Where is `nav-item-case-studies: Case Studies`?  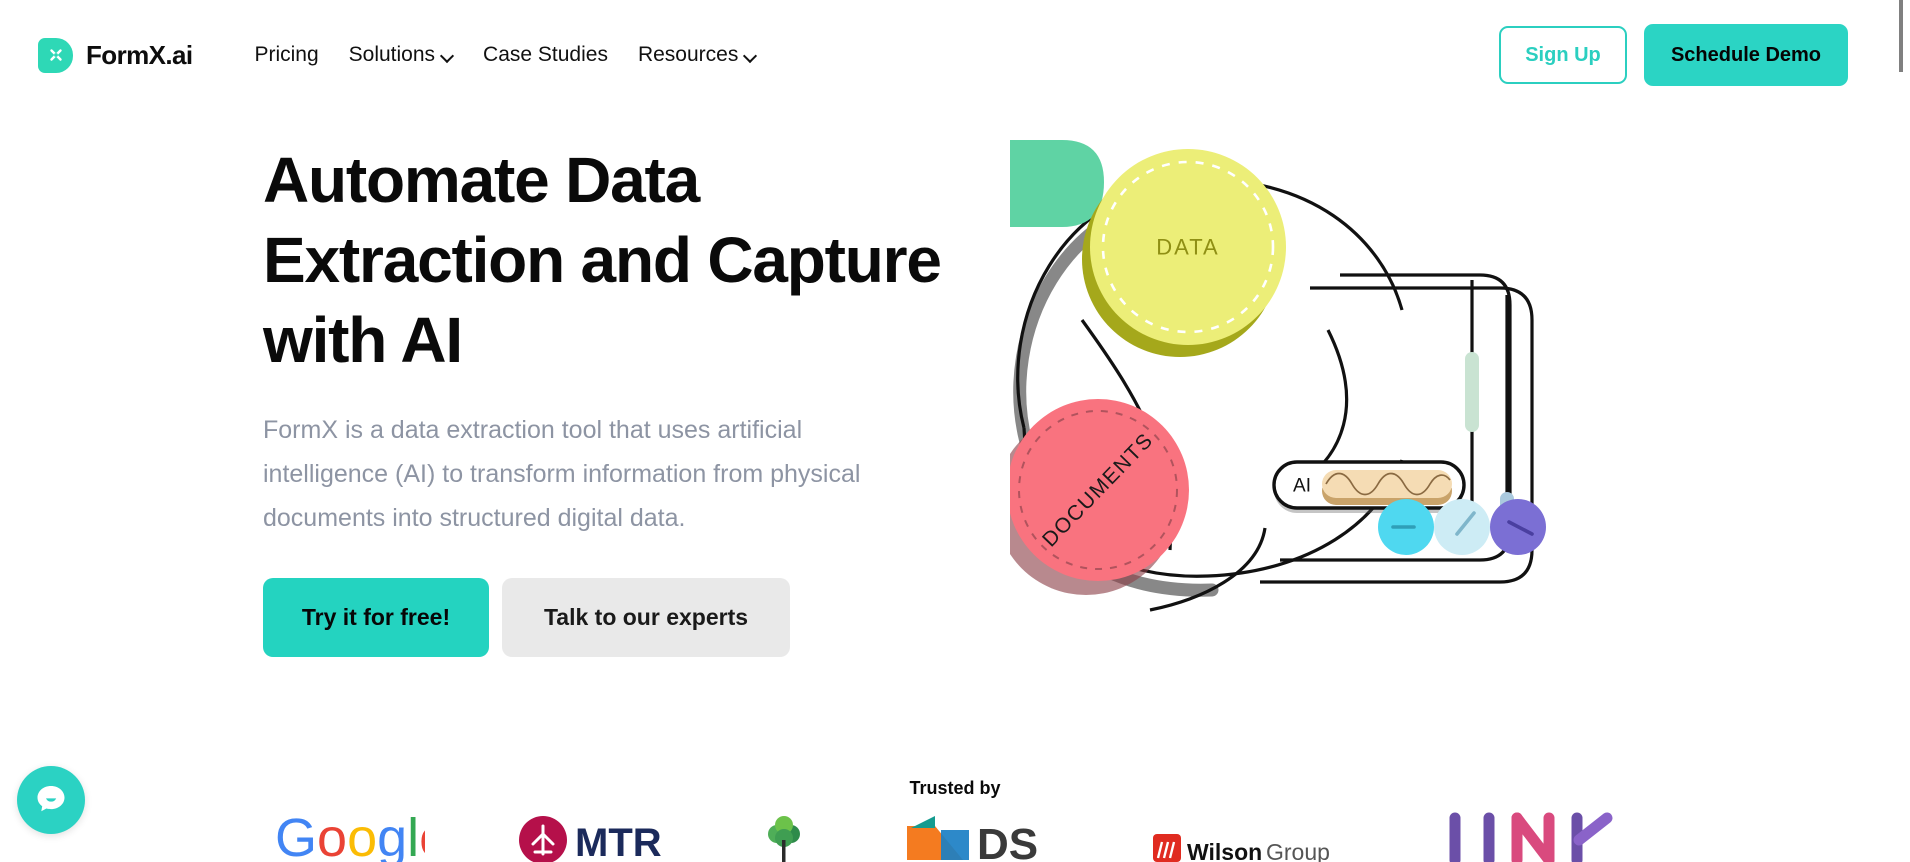 nav-item-case-studies: Case Studies is located at coordinates (545, 55).